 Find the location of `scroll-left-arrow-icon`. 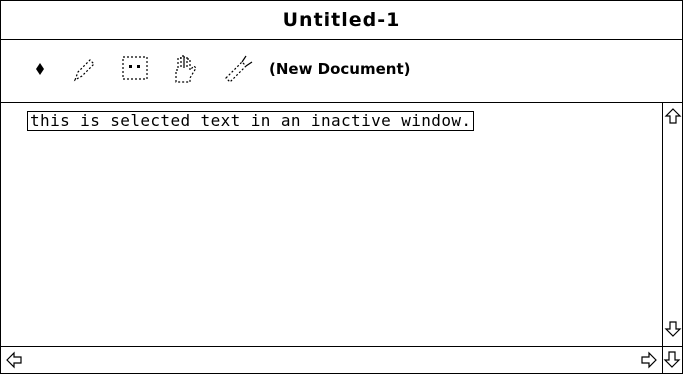

scroll-left-arrow-icon is located at coordinates (14, 362).